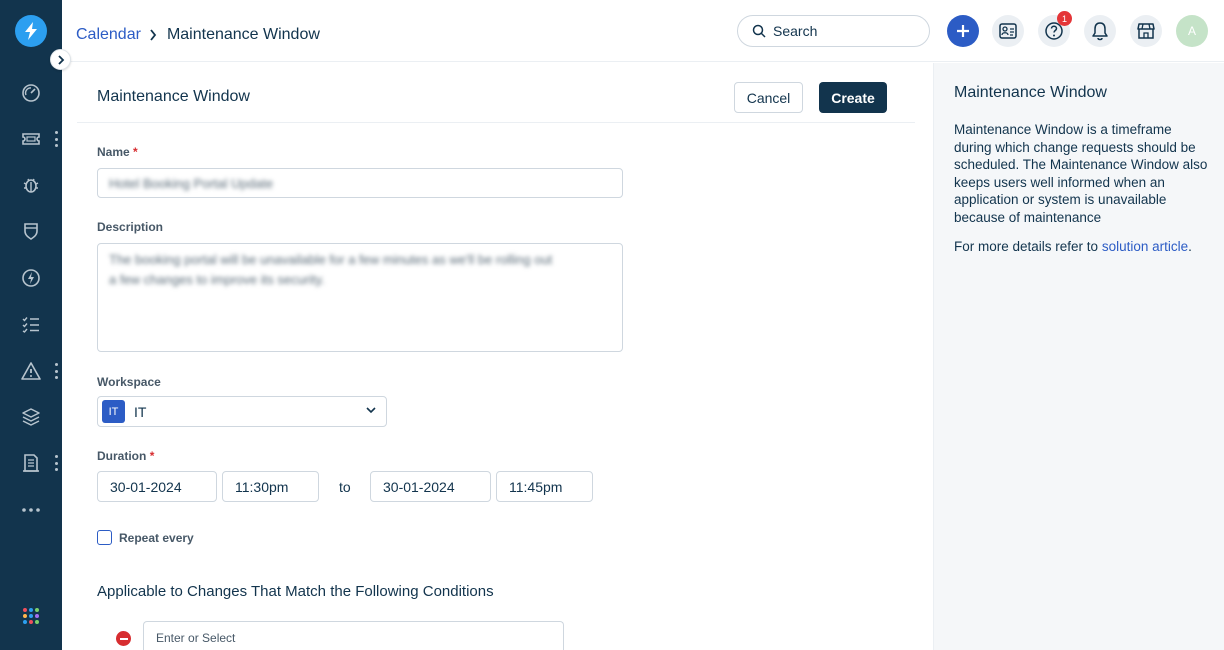  Describe the element at coordinates (113, 152) in the screenshot. I see `name-label-text: Name` at that location.